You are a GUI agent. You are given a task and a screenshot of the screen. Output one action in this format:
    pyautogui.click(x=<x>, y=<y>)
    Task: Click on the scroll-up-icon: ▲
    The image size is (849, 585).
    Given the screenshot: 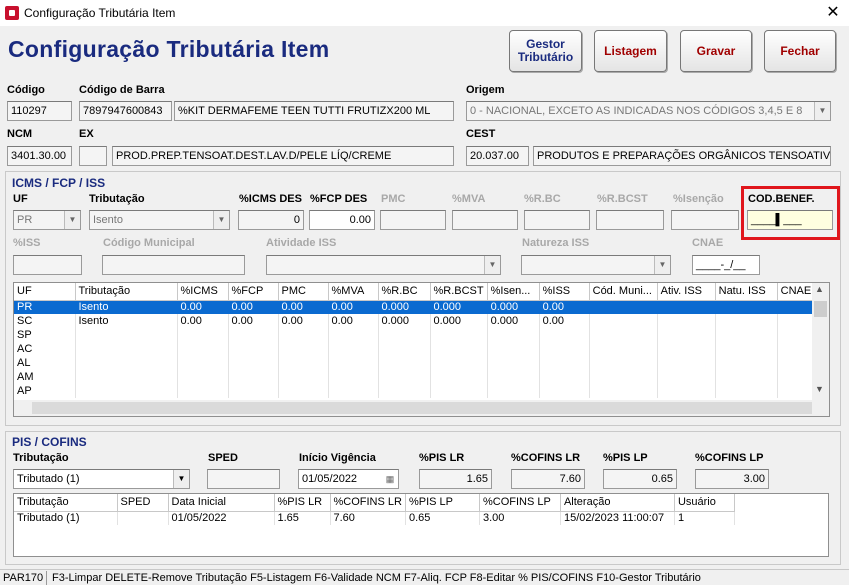 What is the action you would take?
    pyautogui.click(x=819, y=289)
    